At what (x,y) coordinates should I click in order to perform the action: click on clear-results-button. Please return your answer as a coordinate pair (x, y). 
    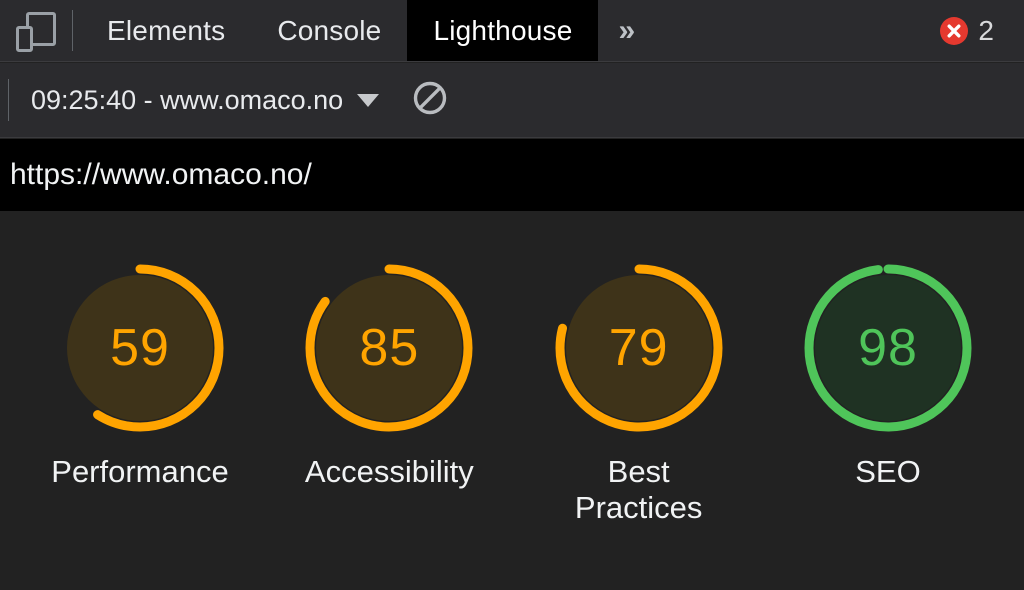
    Looking at the image, I should click on (430, 100).